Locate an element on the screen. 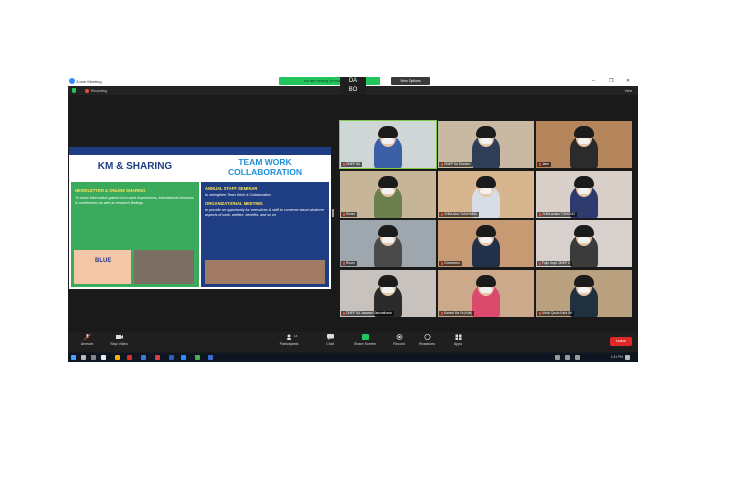 The width and height of the screenshot is (730, 500). unmute-label: Unmute is located at coordinates (87, 344).